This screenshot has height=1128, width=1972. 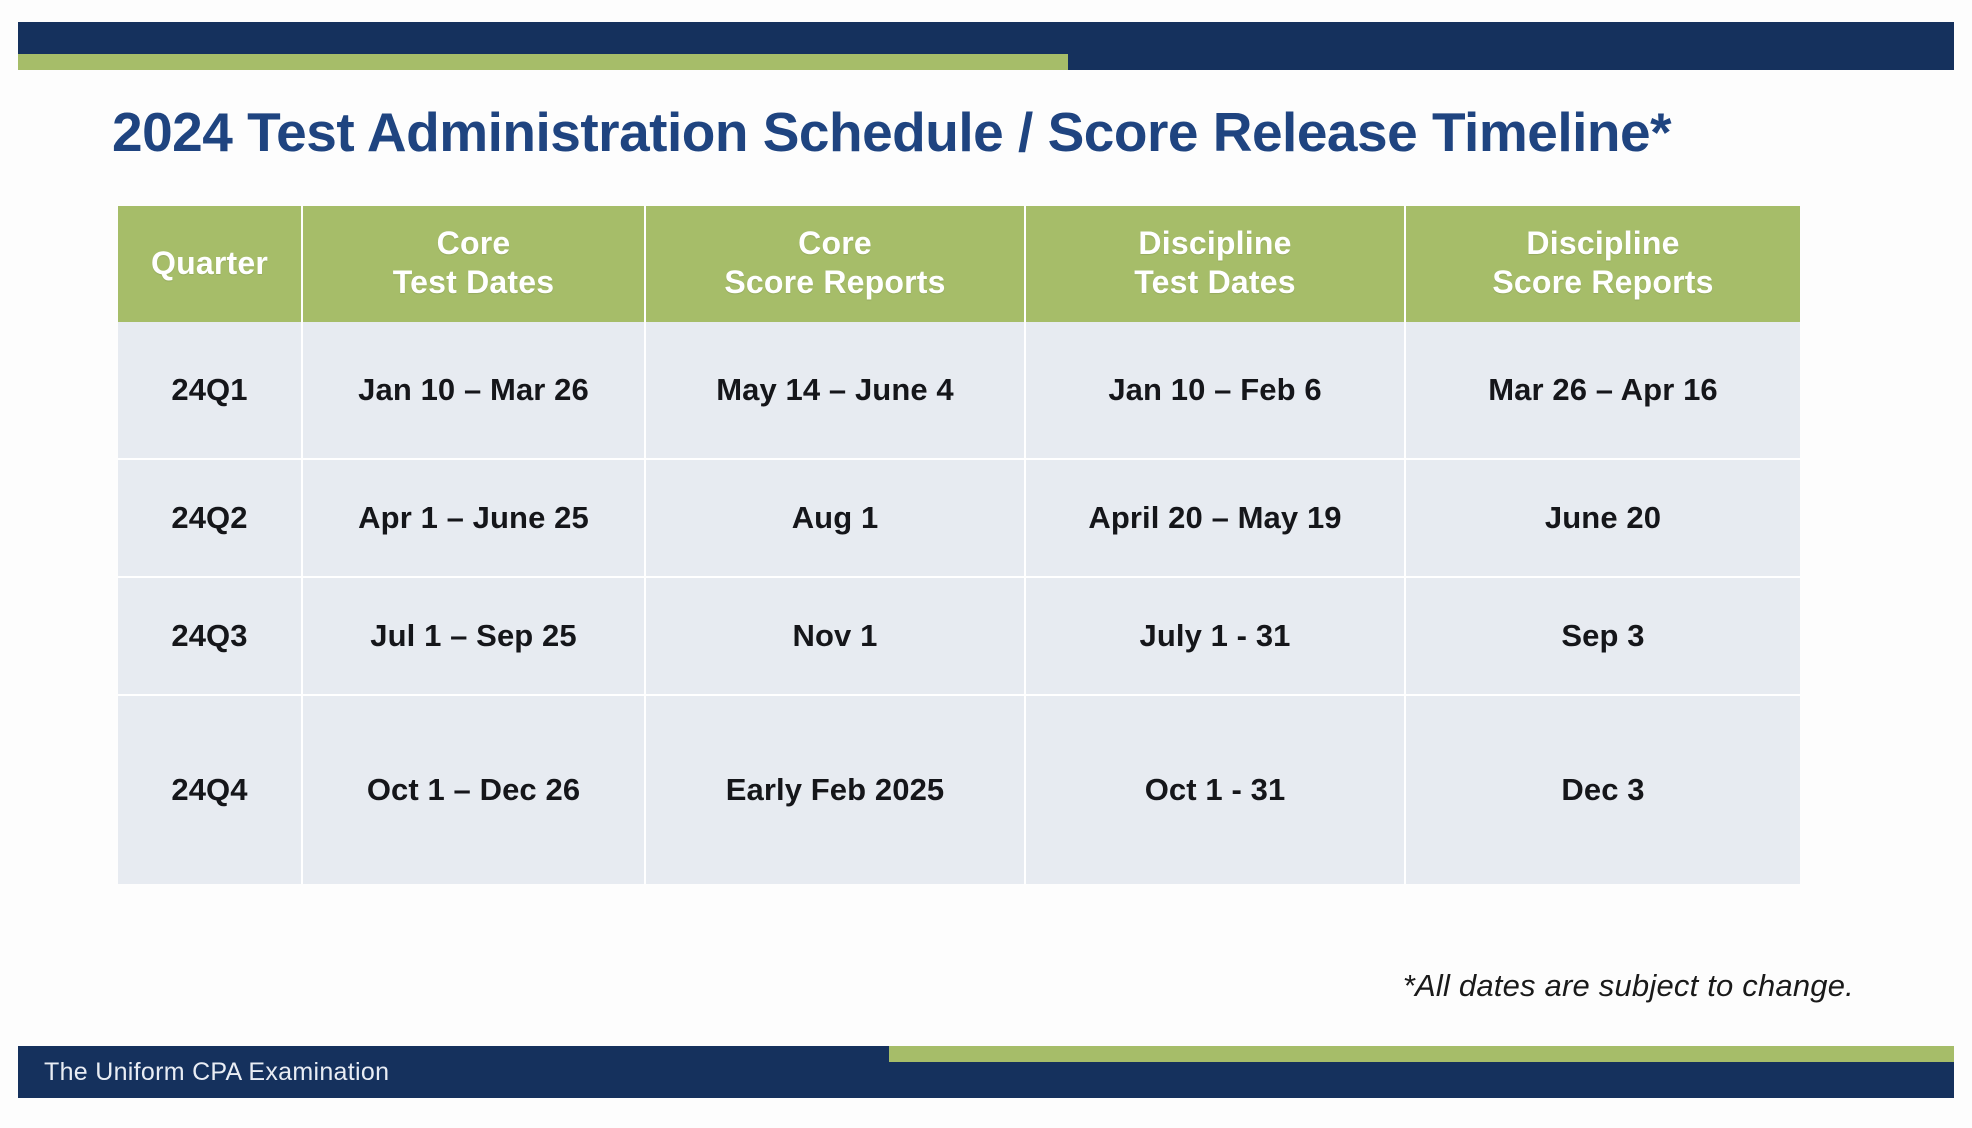 What do you see at coordinates (835, 243) in the screenshot?
I see `column-header-core-score-reports-line1: Core` at bounding box center [835, 243].